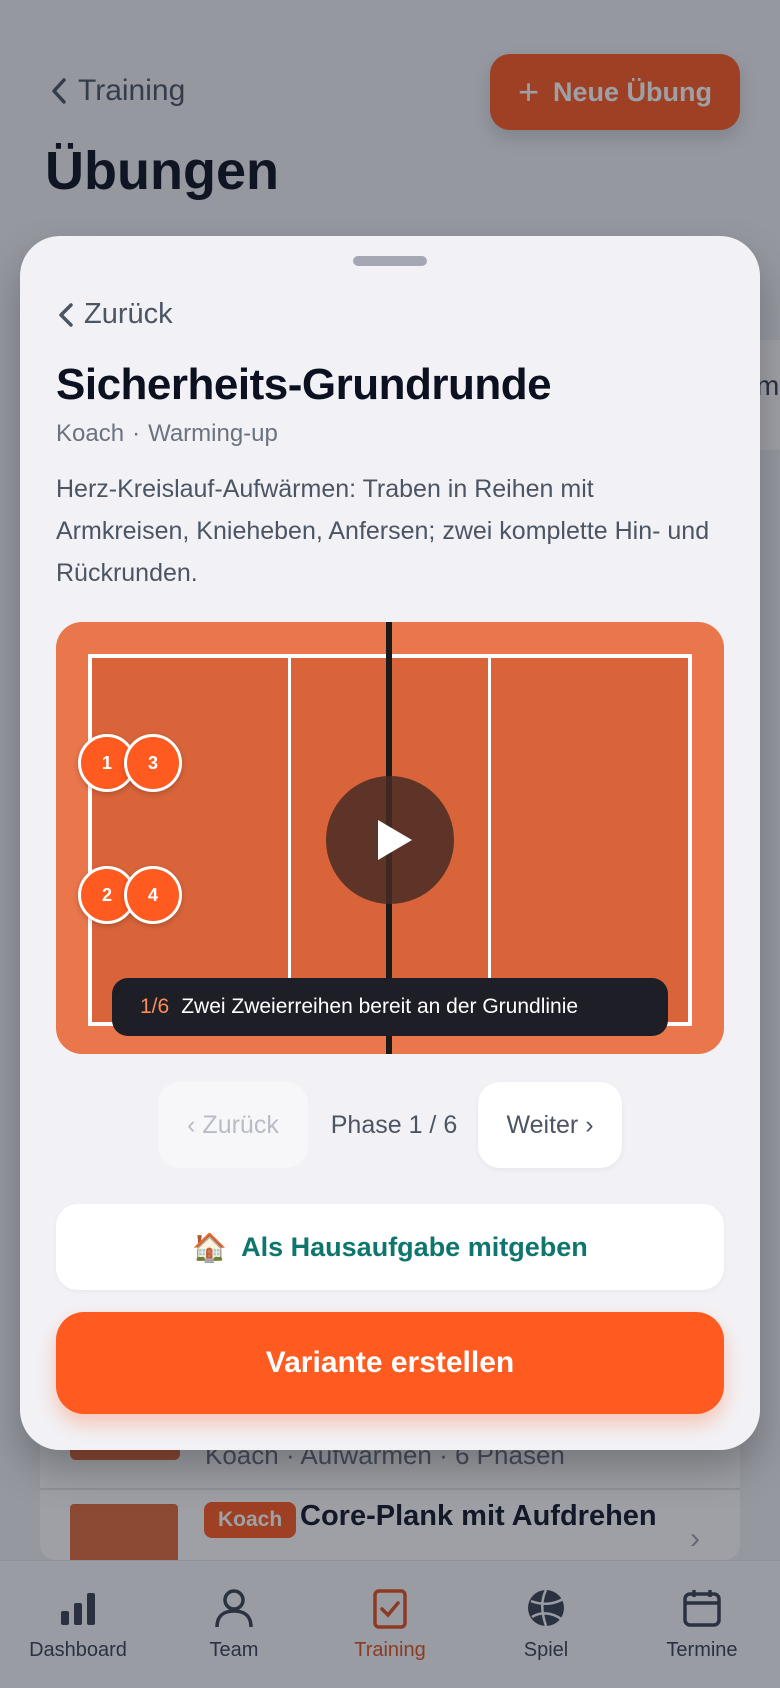  Describe the element at coordinates (289, 840) in the screenshot. I see `attack-line-left` at that location.